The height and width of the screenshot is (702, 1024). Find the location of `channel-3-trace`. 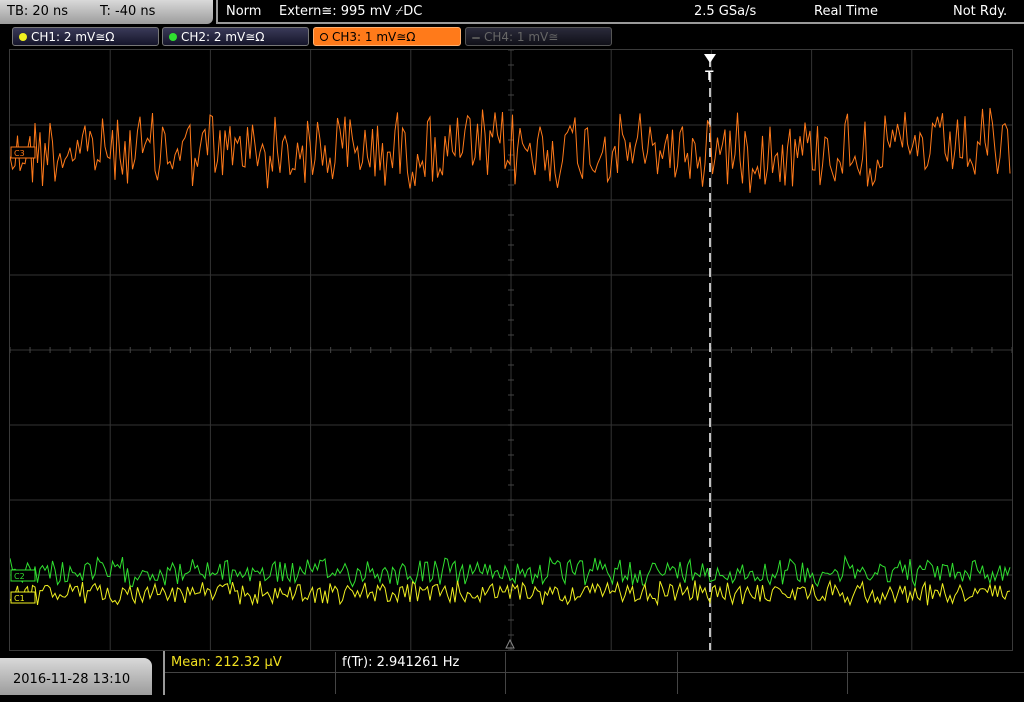

channel-3-trace is located at coordinates (510, 150).